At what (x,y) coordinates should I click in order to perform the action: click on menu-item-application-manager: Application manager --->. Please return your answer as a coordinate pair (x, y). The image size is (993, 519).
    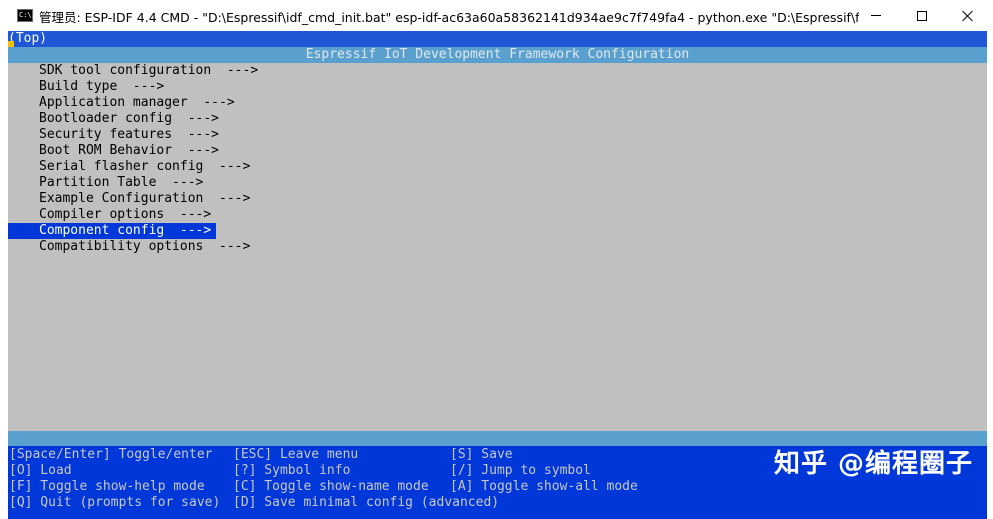
    Looking at the image, I should click on (497, 103).